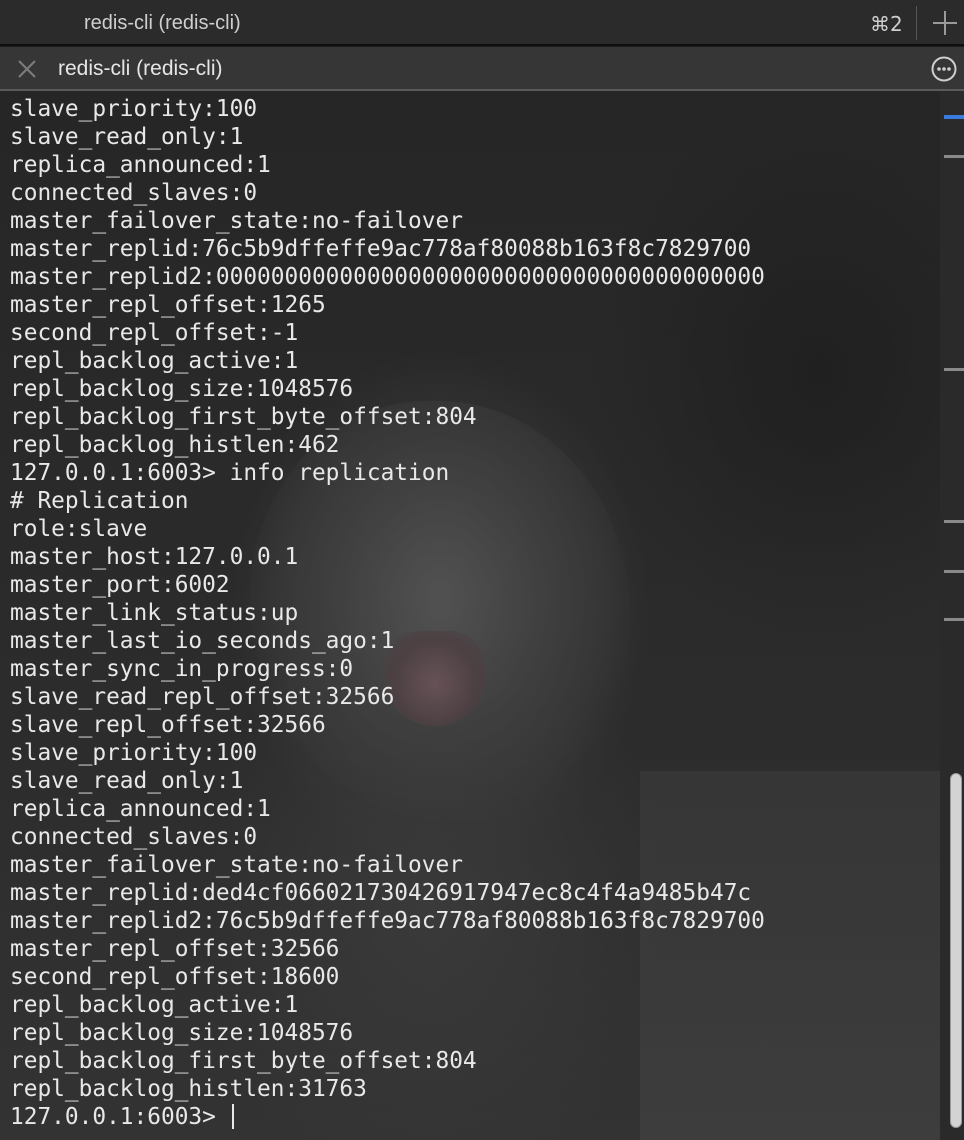  Describe the element at coordinates (475, 1117) in the screenshot. I see `terminal-prompt-line: 127.0.0.1:6003>` at that location.